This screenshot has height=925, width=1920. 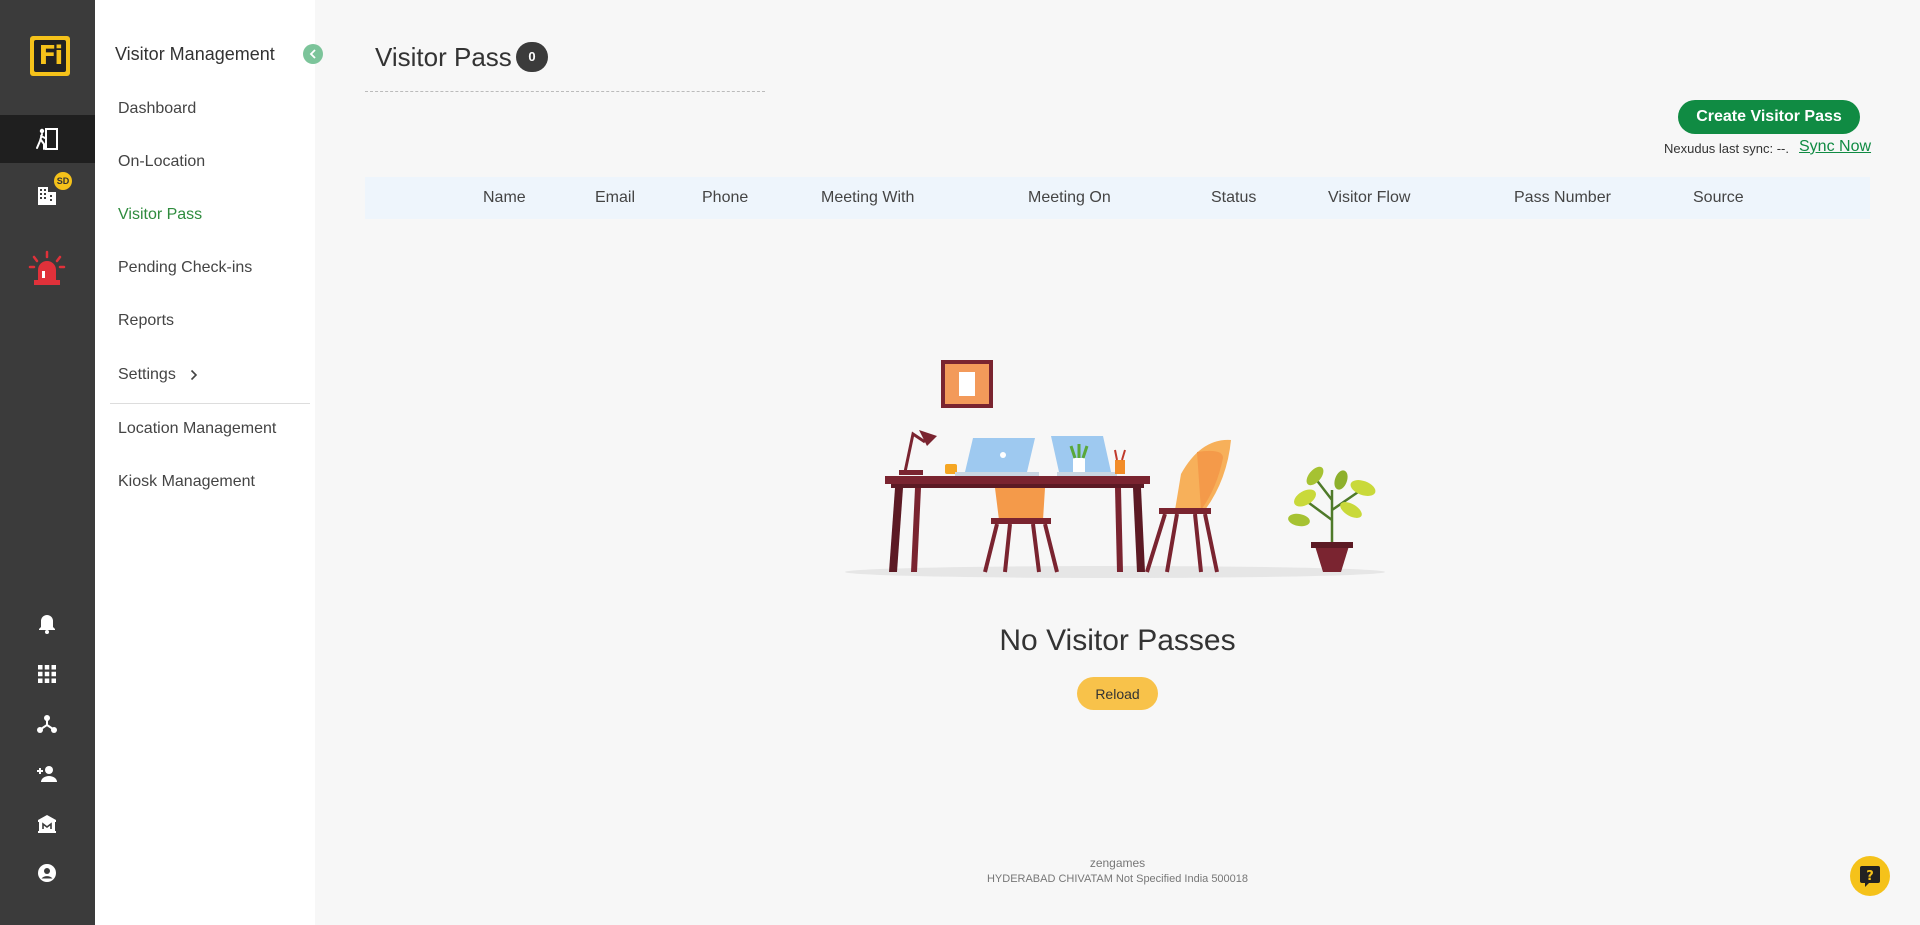 What do you see at coordinates (160, 215) in the screenshot?
I see `sidebar-item-visitor-pass: Visitor Pass` at bounding box center [160, 215].